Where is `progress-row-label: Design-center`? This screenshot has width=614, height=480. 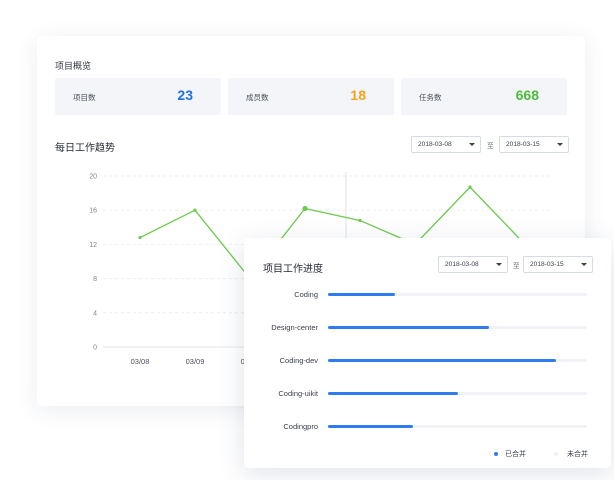 progress-row-label: Design-center is located at coordinates (294, 327).